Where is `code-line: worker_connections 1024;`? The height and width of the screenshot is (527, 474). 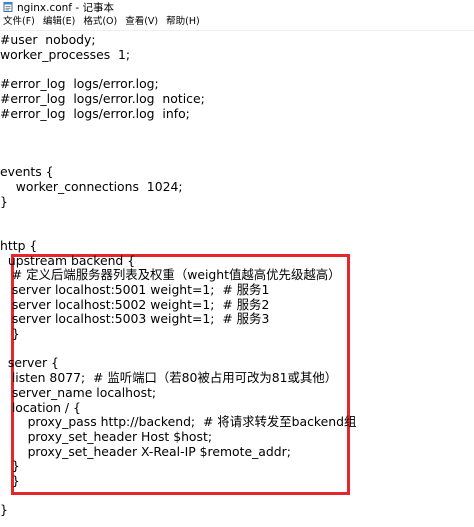
code-line: worker_connections 1024; is located at coordinates (91, 186).